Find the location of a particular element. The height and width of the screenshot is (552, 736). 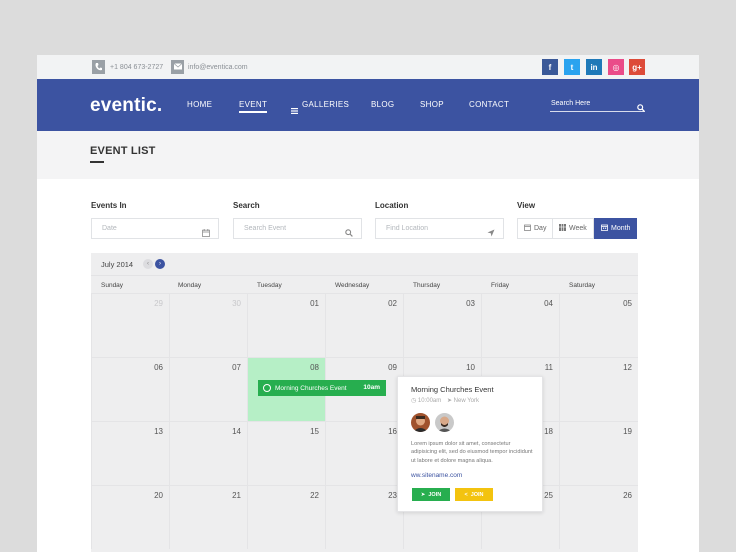

email-address: info@eventica.com is located at coordinates (218, 67).